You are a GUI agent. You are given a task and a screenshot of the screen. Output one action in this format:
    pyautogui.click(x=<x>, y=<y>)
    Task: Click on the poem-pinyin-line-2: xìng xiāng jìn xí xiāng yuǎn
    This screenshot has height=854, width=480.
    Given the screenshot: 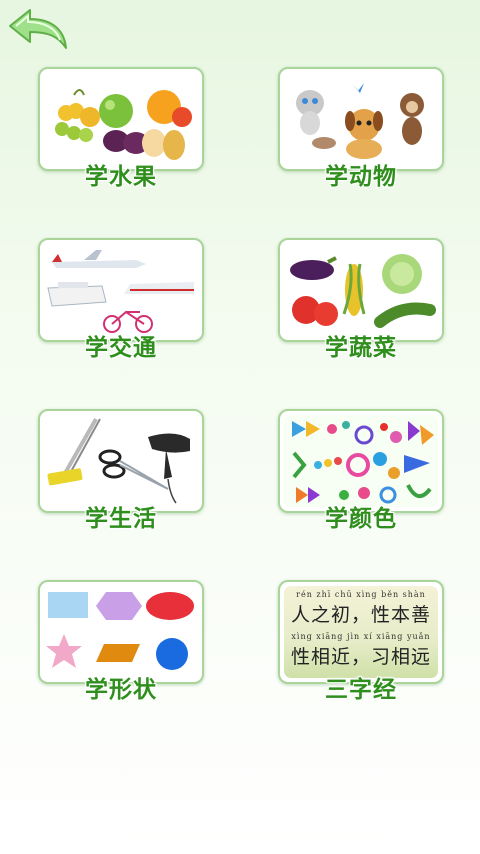 What is the action you would take?
    pyautogui.click(x=361, y=636)
    